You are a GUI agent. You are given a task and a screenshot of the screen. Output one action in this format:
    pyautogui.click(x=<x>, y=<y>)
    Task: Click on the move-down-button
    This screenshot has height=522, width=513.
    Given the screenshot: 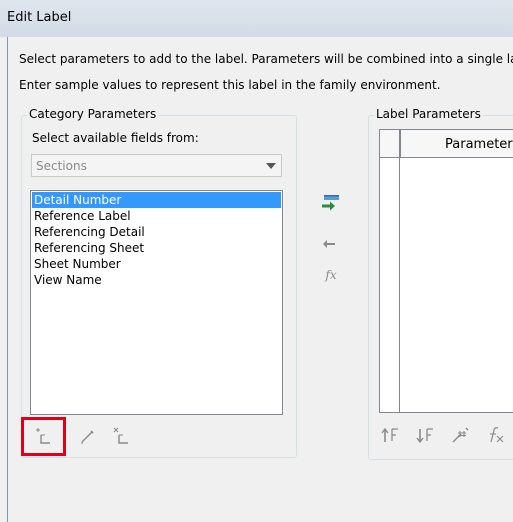 What is the action you would take?
    pyautogui.click(x=426, y=435)
    